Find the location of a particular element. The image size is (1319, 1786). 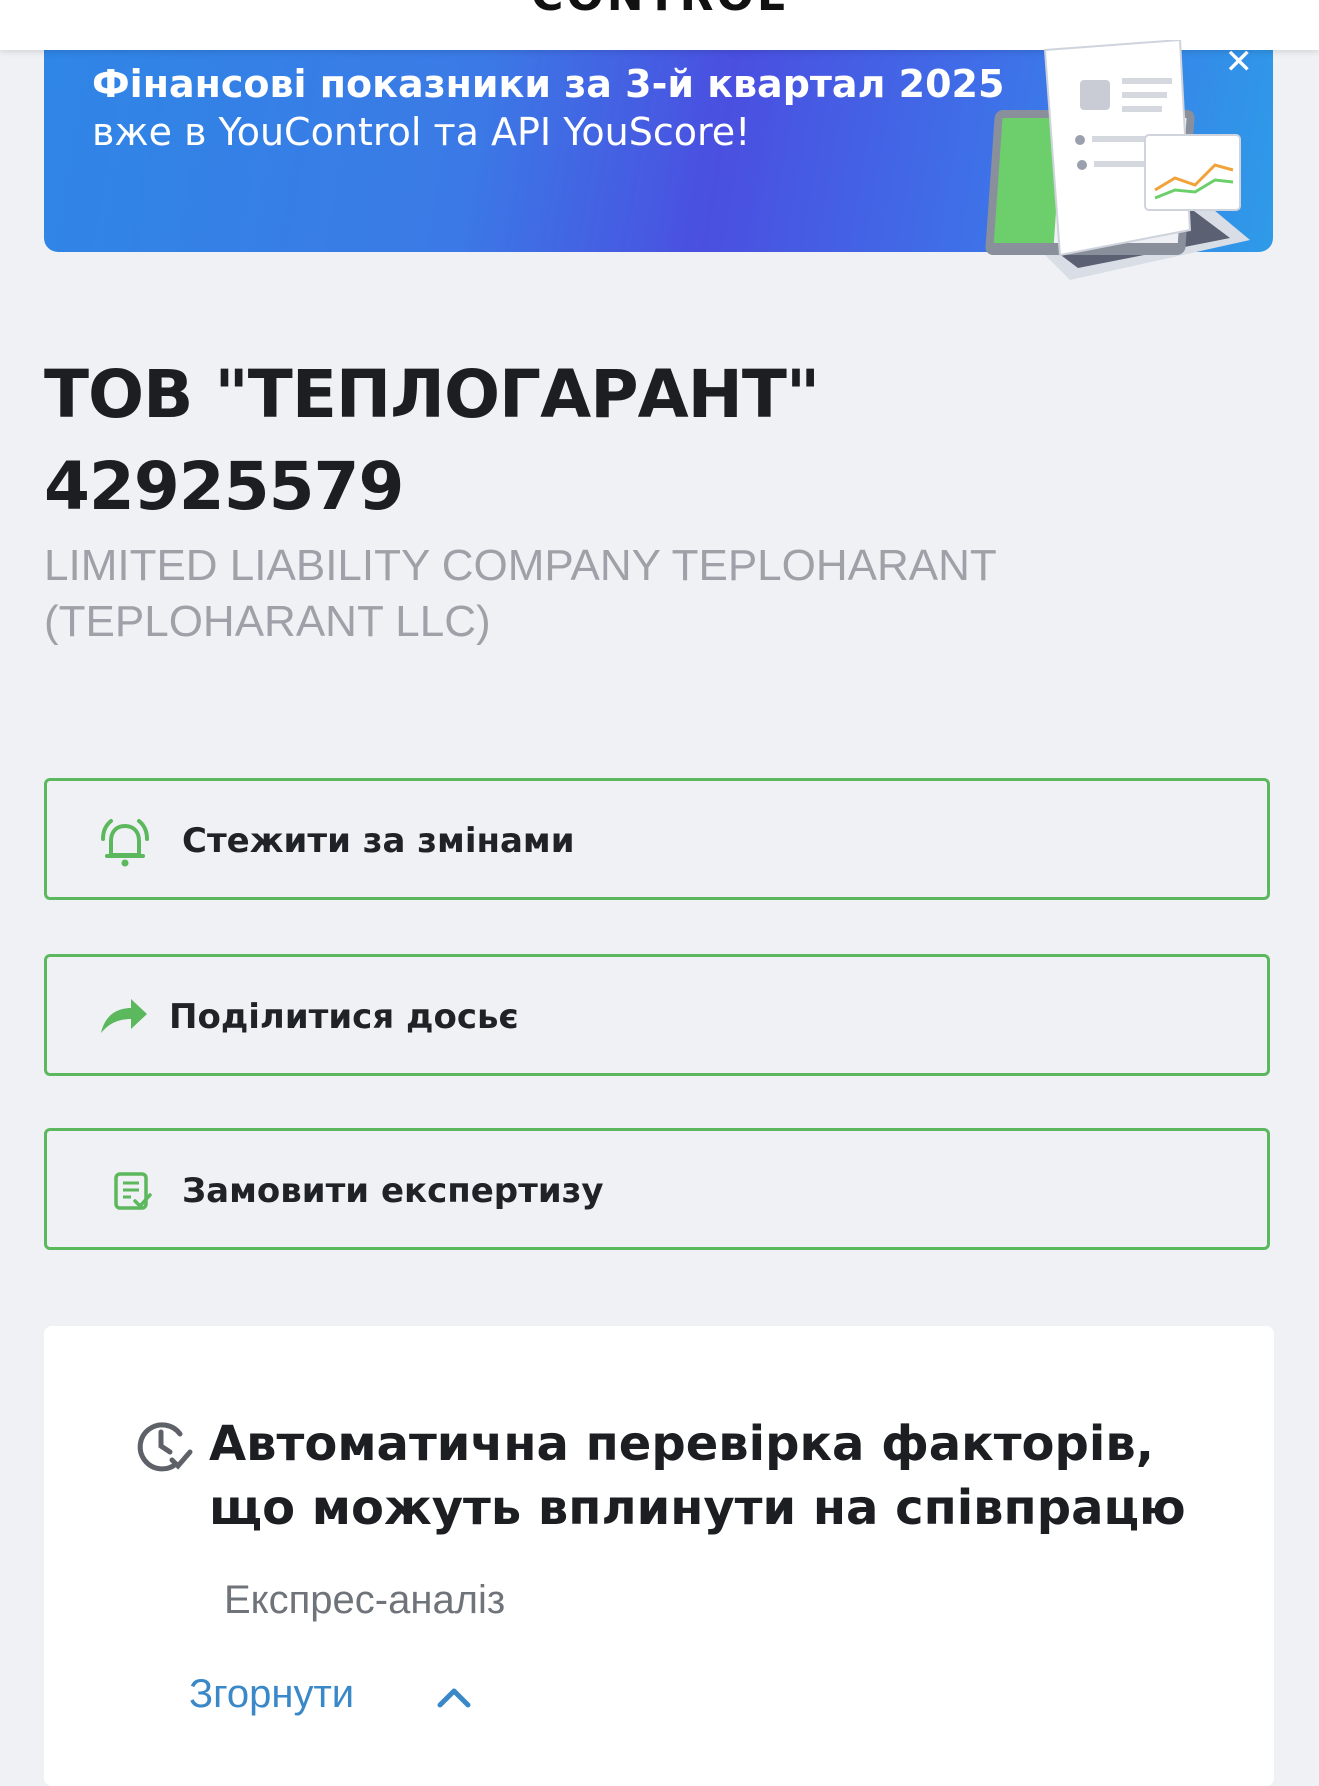

document-check-icon is located at coordinates (133, 1191).